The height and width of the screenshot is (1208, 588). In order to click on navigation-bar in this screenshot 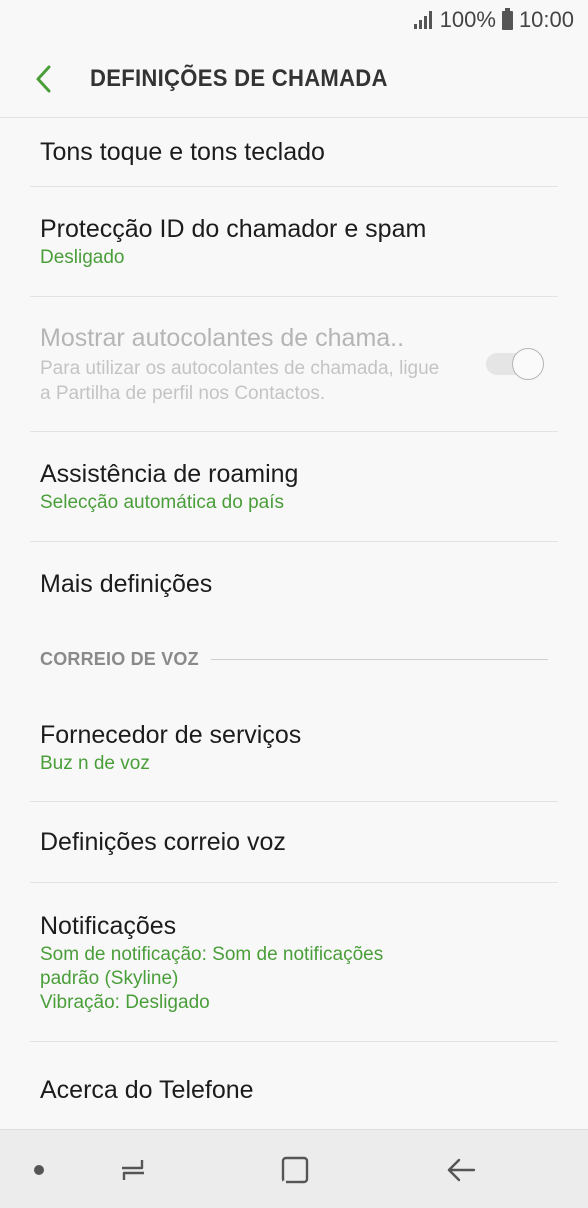, I will do `click(294, 1168)`.